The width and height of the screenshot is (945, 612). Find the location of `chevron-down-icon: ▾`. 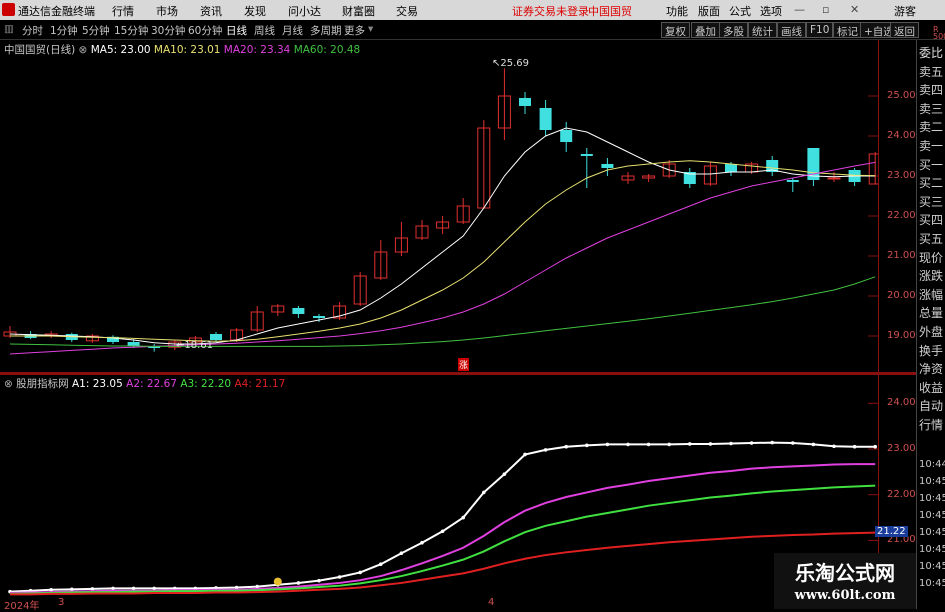

chevron-down-icon: ▾ is located at coordinates (370, 29).